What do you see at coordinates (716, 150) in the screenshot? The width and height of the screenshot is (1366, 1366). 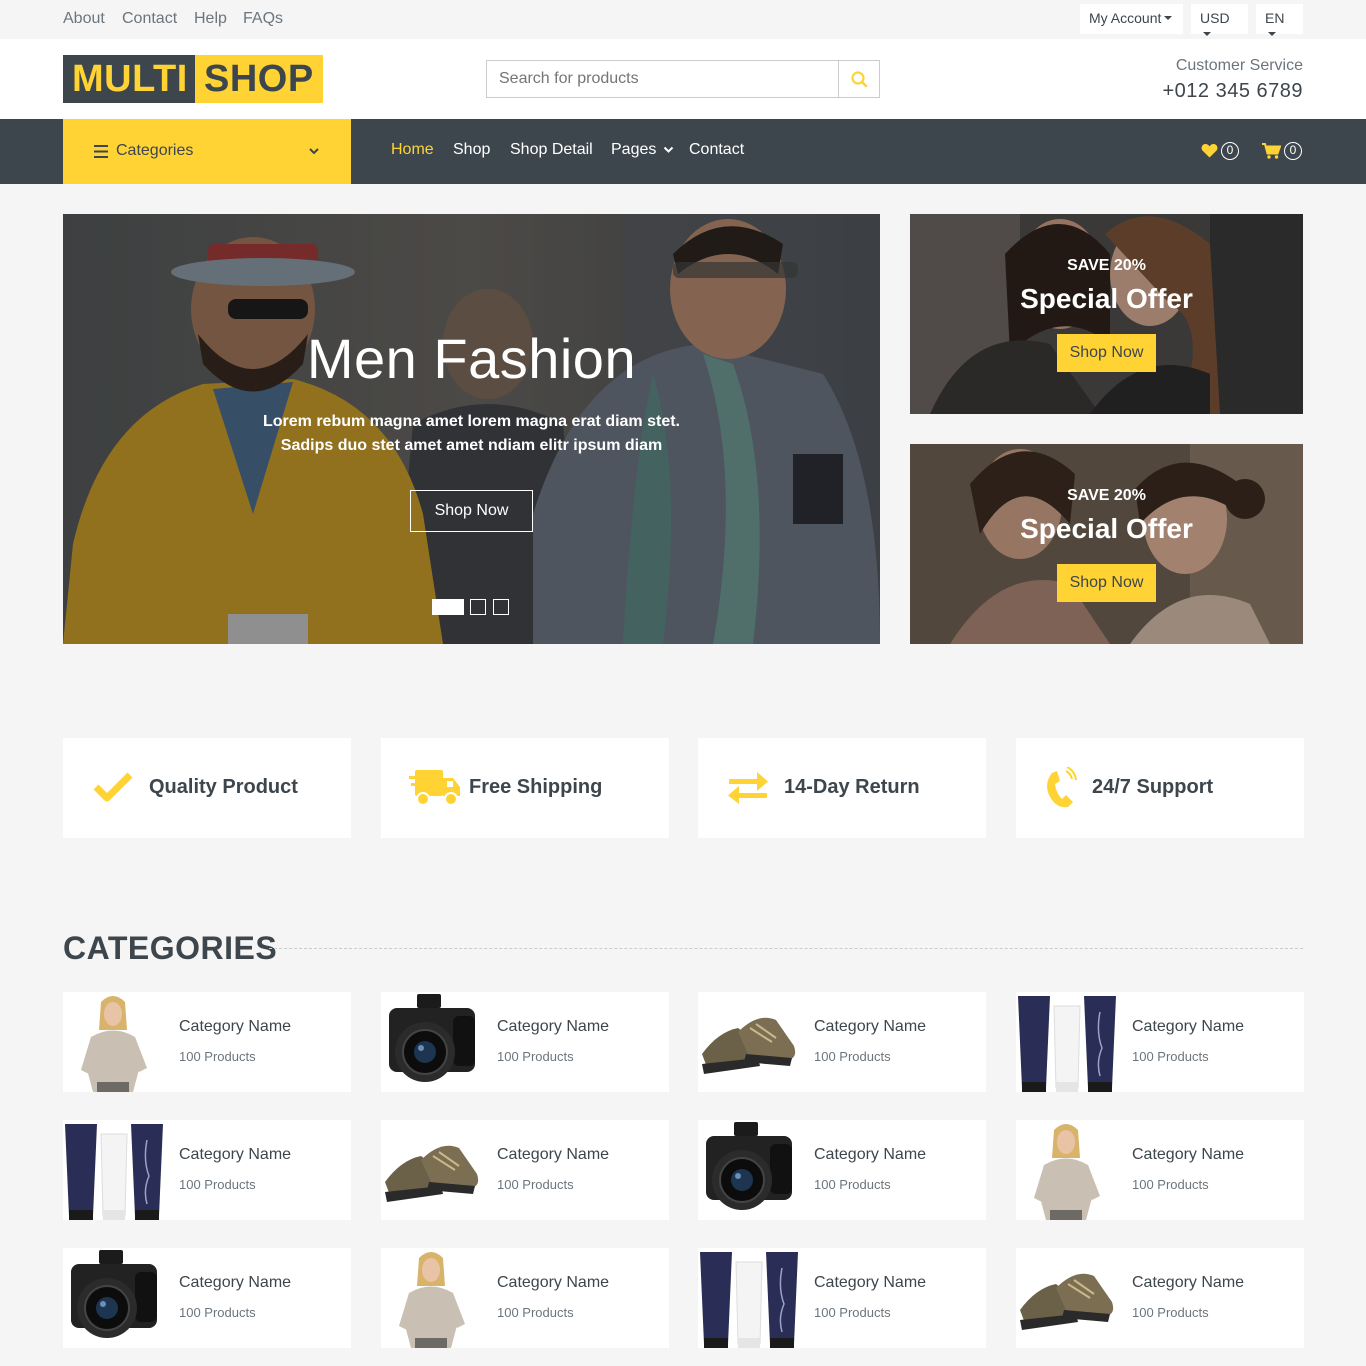 I see `nav-contact: Contact` at bounding box center [716, 150].